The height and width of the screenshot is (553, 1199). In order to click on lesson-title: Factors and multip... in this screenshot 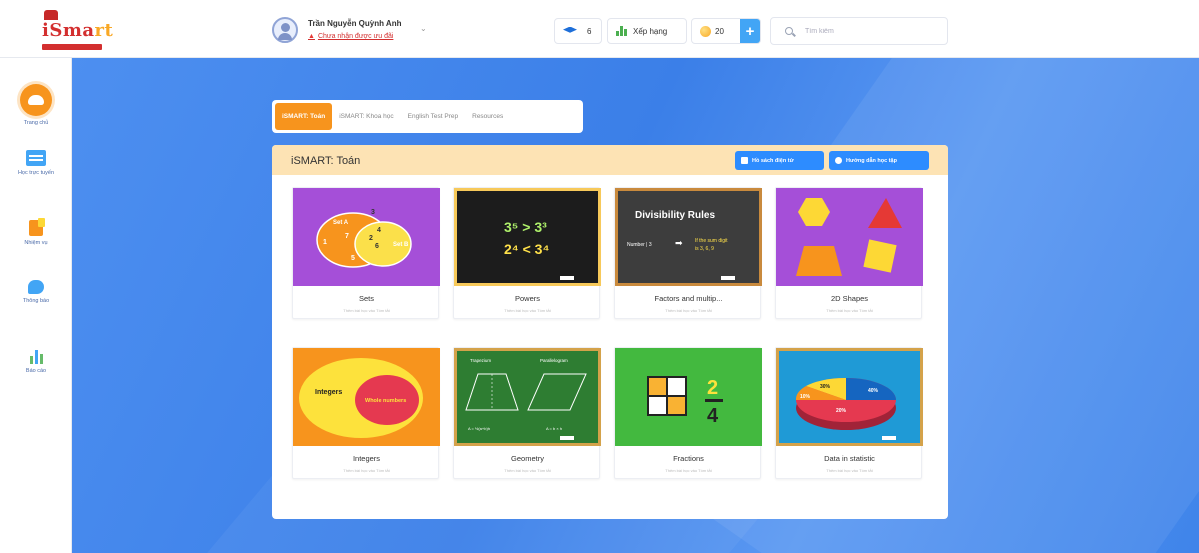, I will do `click(688, 298)`.